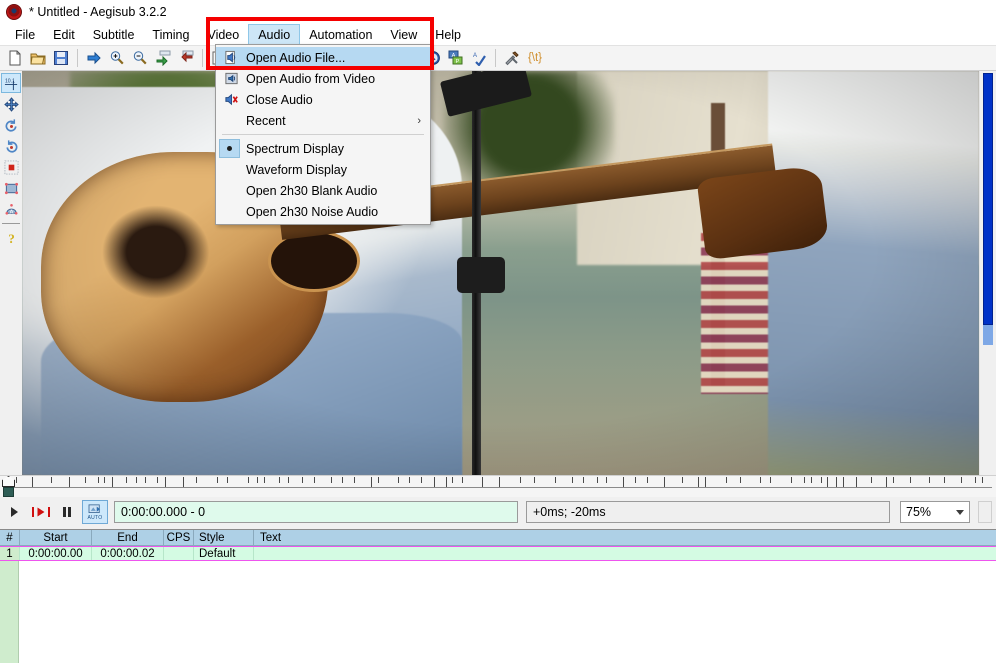 The image size is (996, 663). Describe the element at coordinates (512, 58) in the screenshot. I see `hammer-wrench-icon` at that location.